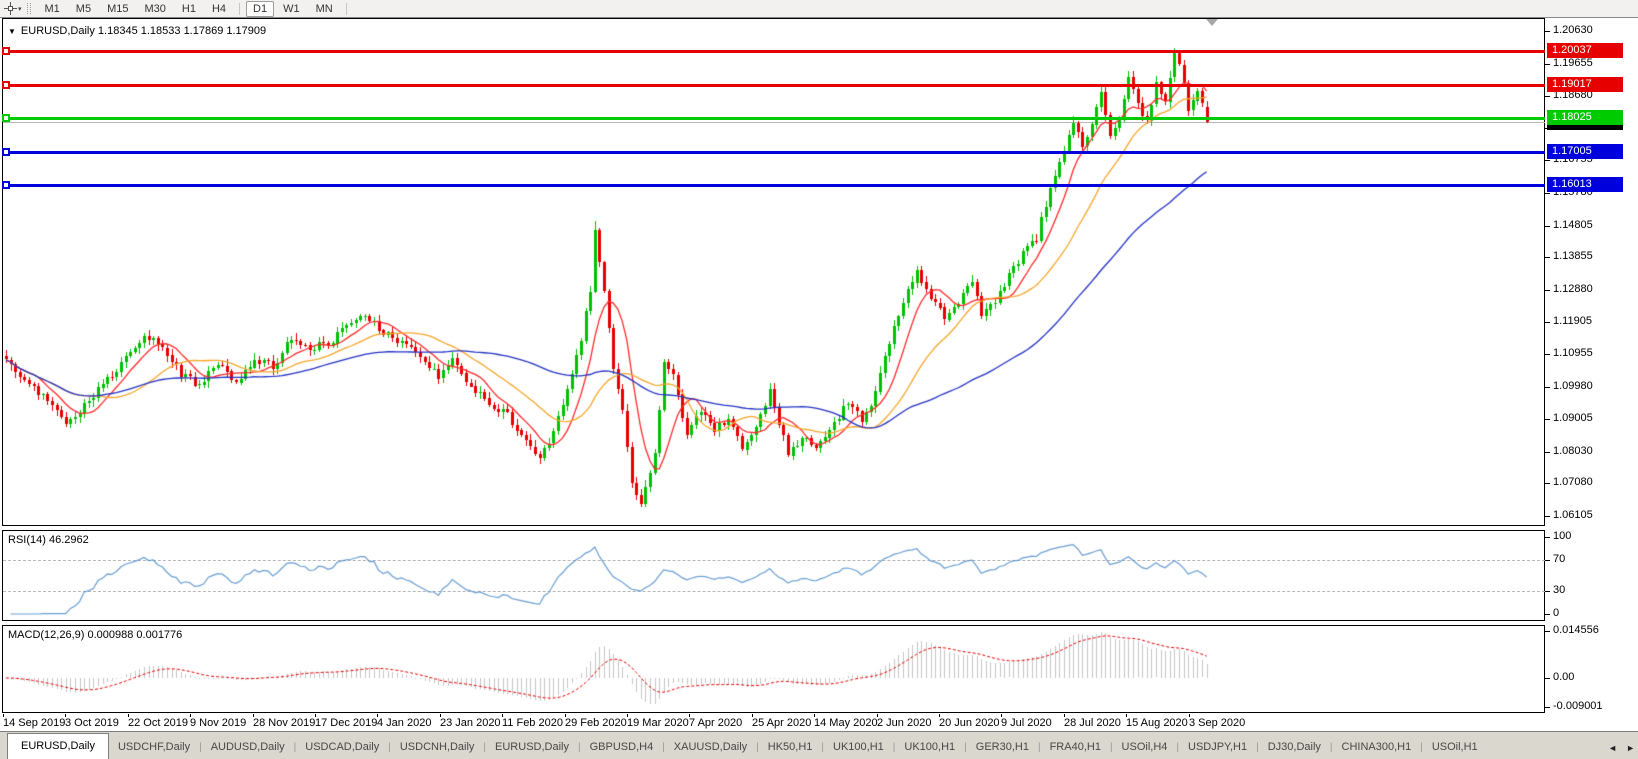 The height and width of the screenshot is (759, 1638). Describe the element at coordinates (1455, 747) in the screenshot. I see `symbol-tab-usoil-h1: USOil,H1` at that location.